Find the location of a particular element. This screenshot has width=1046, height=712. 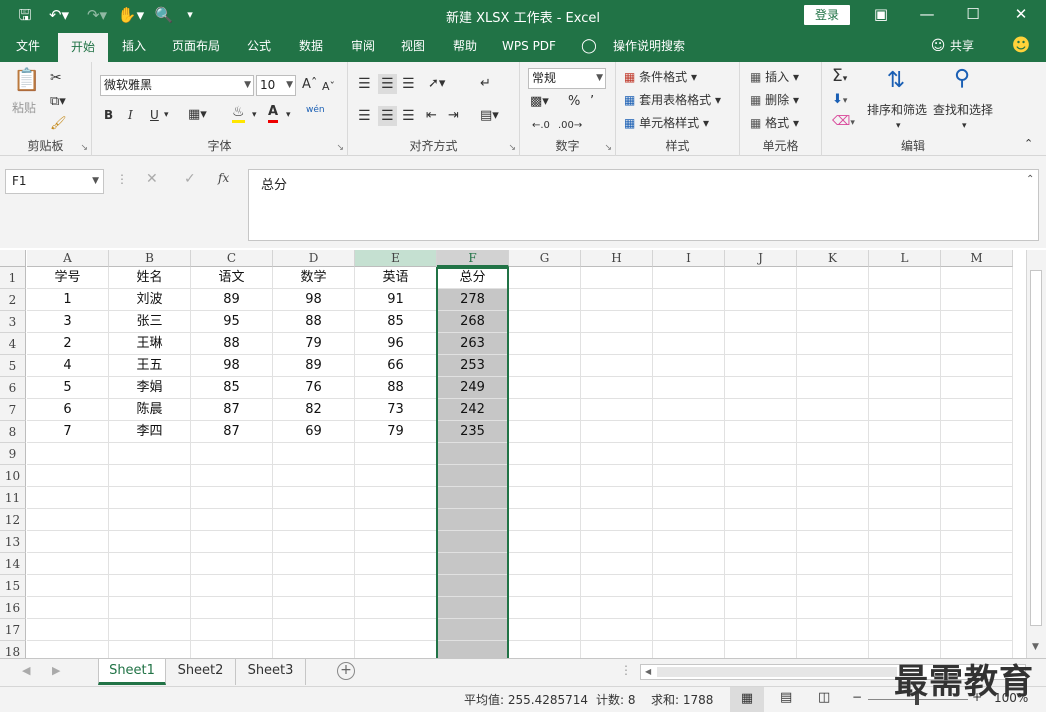

cell-c7: 87 is located at coordinates (232, 410).